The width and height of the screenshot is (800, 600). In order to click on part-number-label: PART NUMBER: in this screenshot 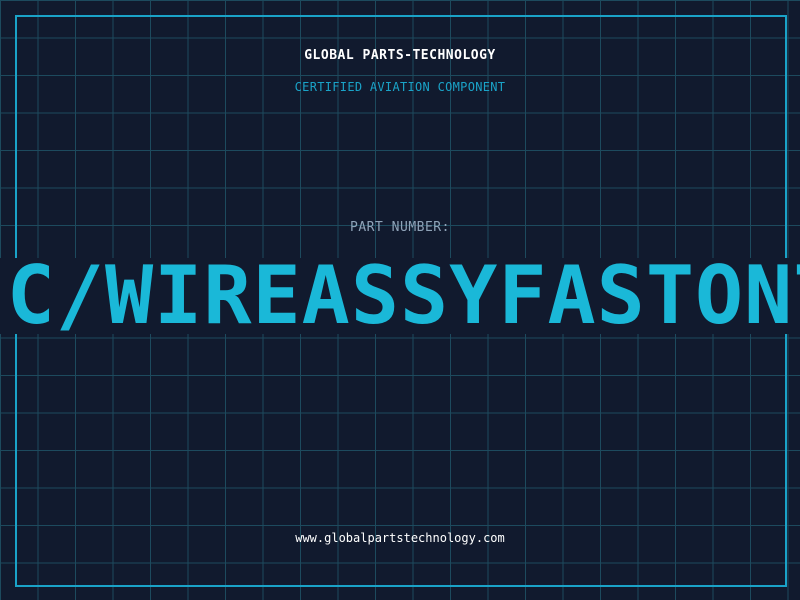, I will do `click(400, 227)`.